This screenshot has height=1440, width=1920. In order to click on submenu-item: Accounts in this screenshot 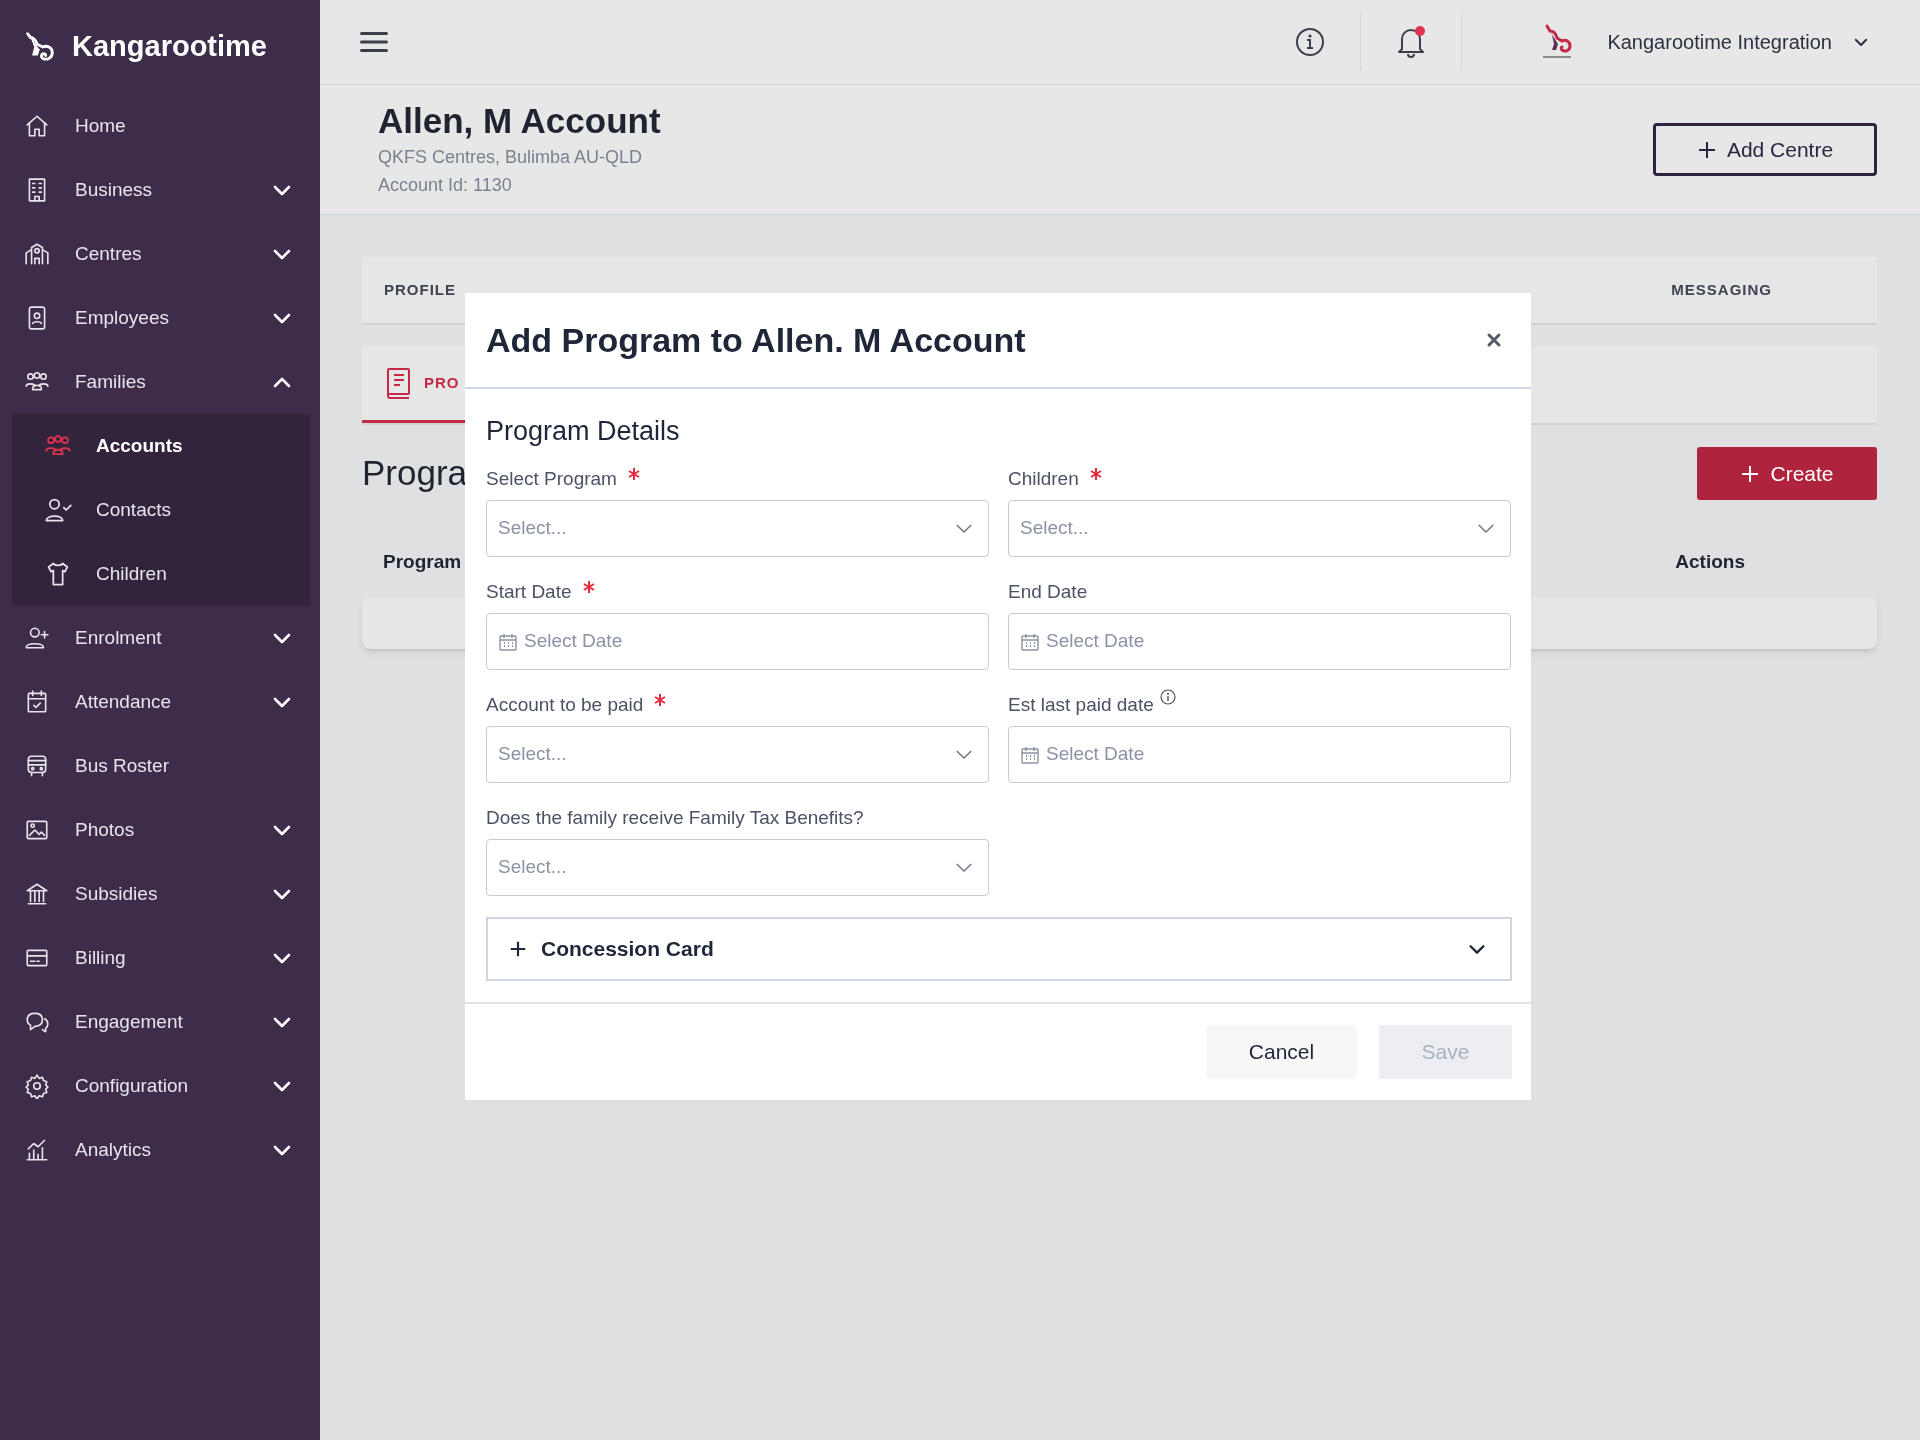, I will do `click(161, 446)`.